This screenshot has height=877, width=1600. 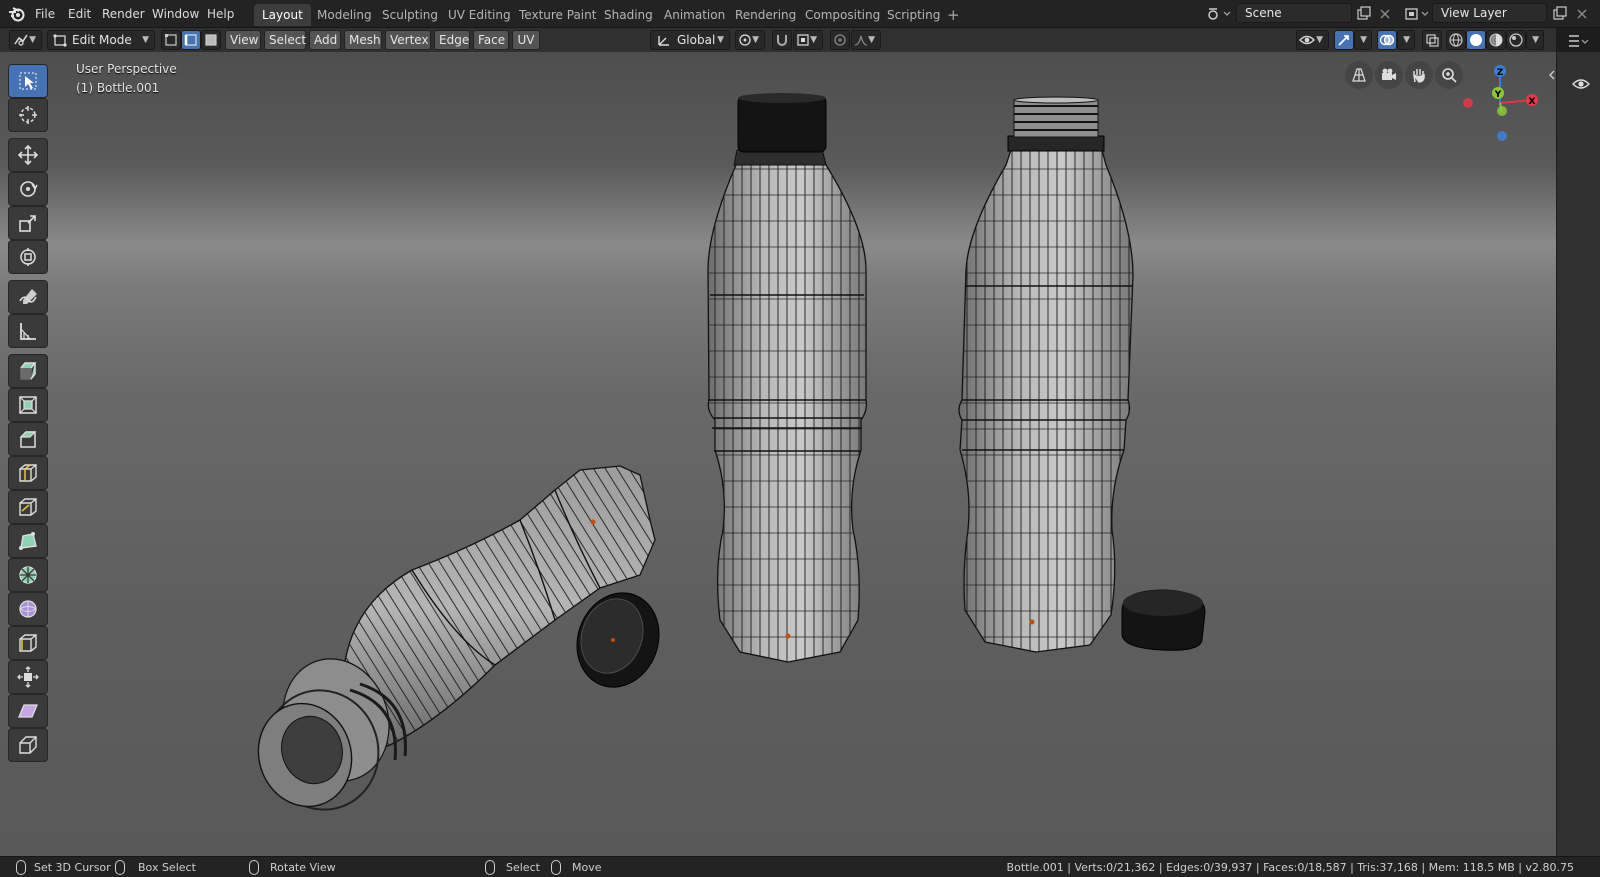 What do you see at coordinates (126, 69) in the screenshot?
I see `view-name-label: User Perspective` at bounding box center [126, 69].